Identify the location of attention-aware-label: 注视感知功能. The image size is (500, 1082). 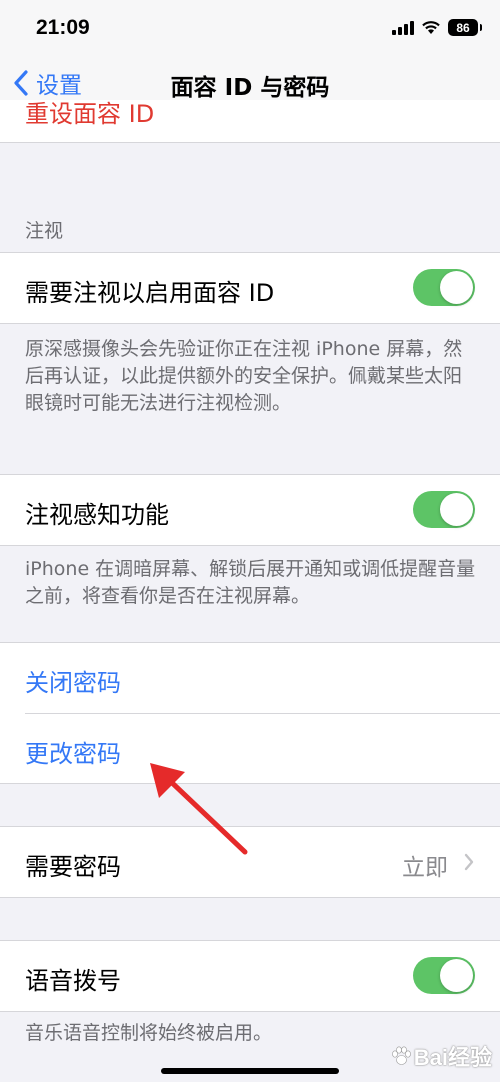
(97, 515).